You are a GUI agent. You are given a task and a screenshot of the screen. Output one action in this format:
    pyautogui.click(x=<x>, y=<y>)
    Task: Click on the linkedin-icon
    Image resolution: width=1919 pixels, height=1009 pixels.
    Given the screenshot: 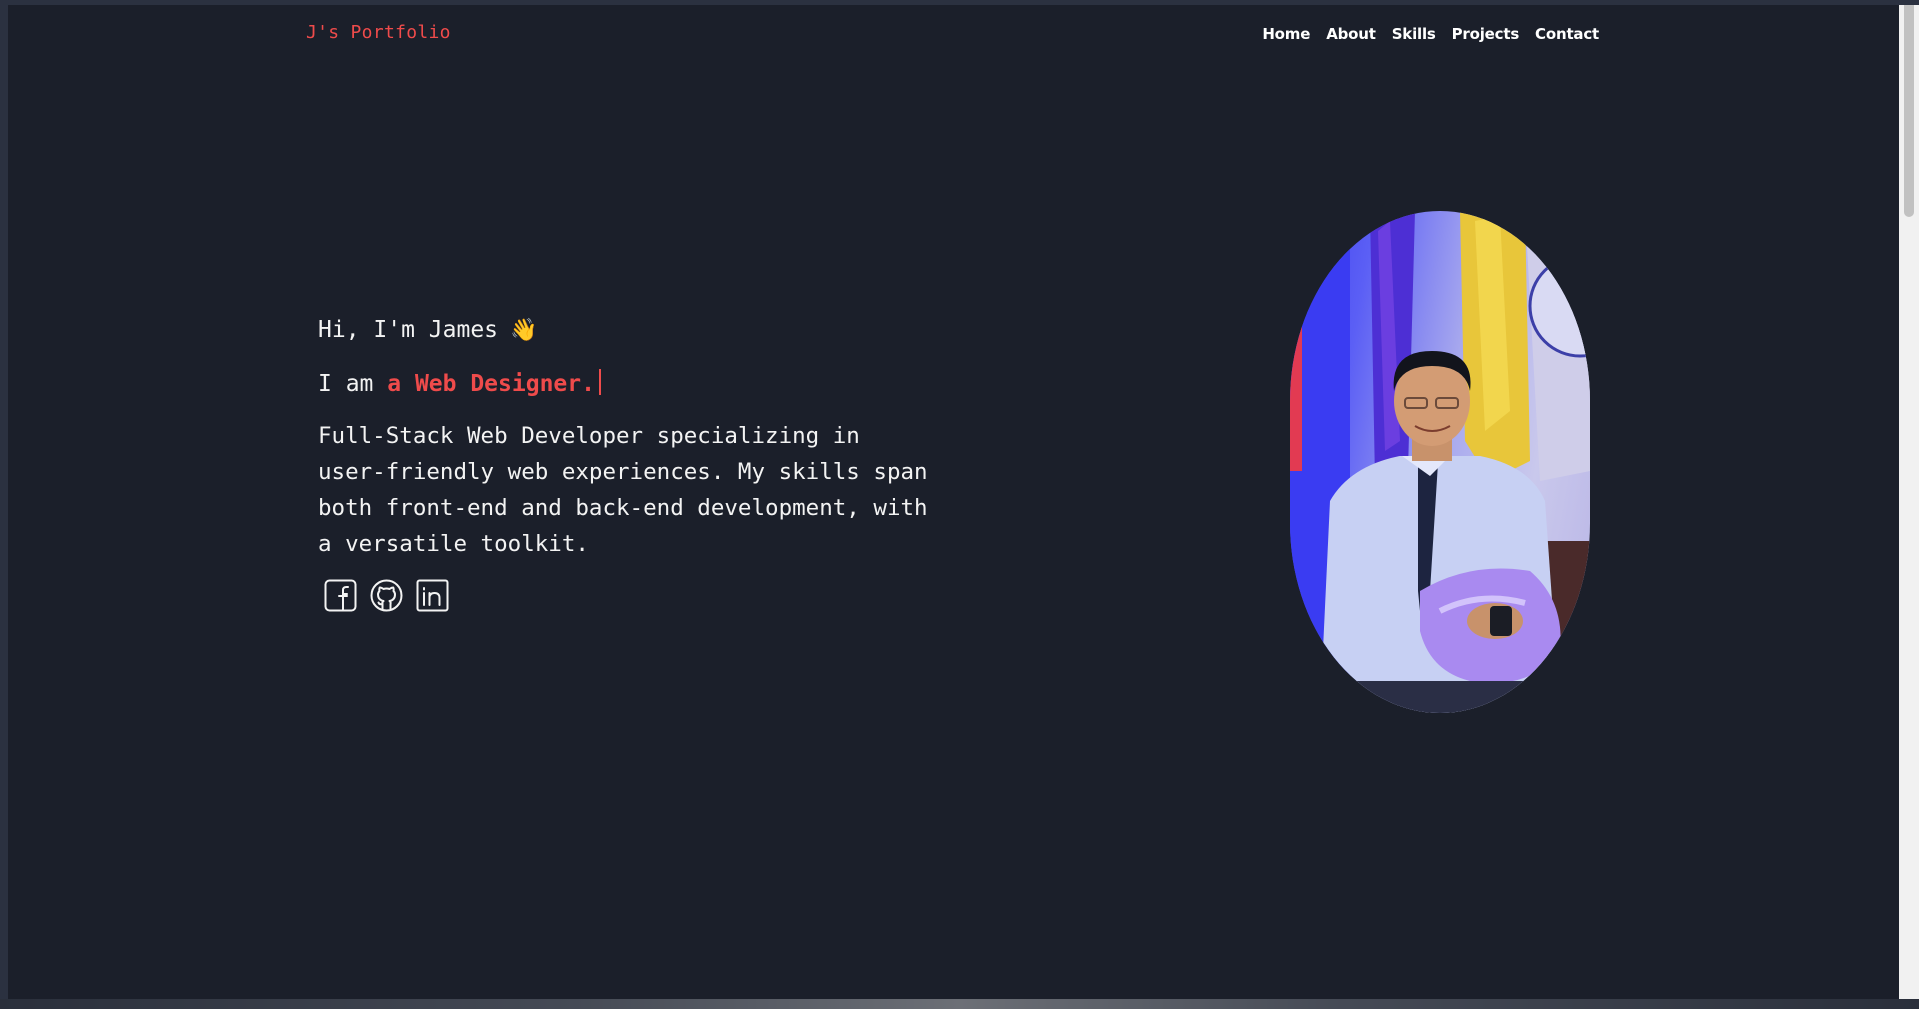 What is the action you would take?
    pyautogui.click(x=432, y=595)
    